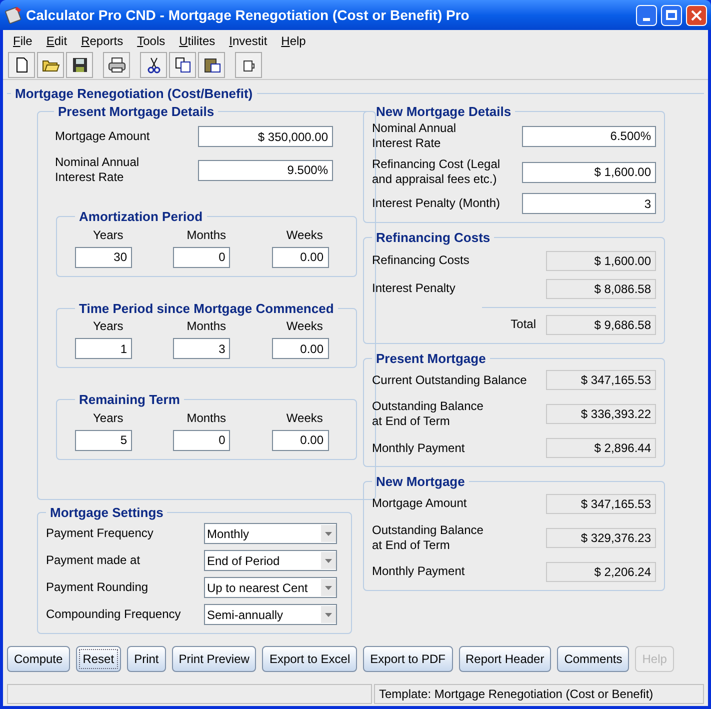 This screenshot has width=711, height=709. I want to click on status-text: Template: Mortgage Renegotiation (Cost or Benefit), so click(539, 694).